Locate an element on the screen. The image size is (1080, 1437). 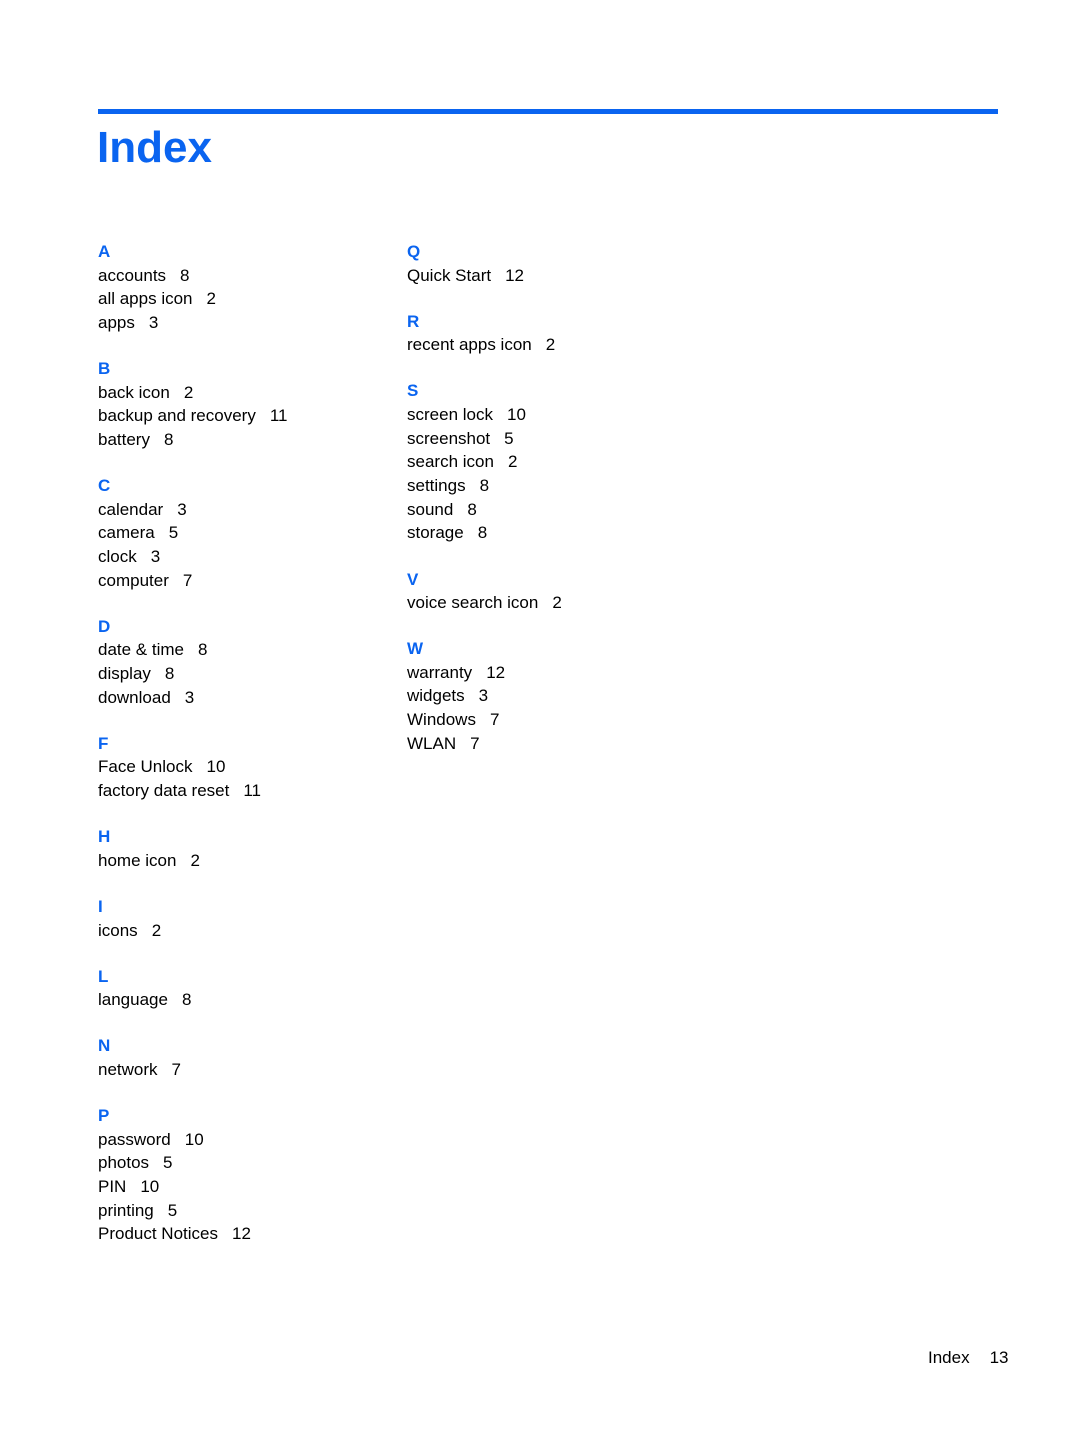
entry-term: WLAN is located at coordinates (432, 743).